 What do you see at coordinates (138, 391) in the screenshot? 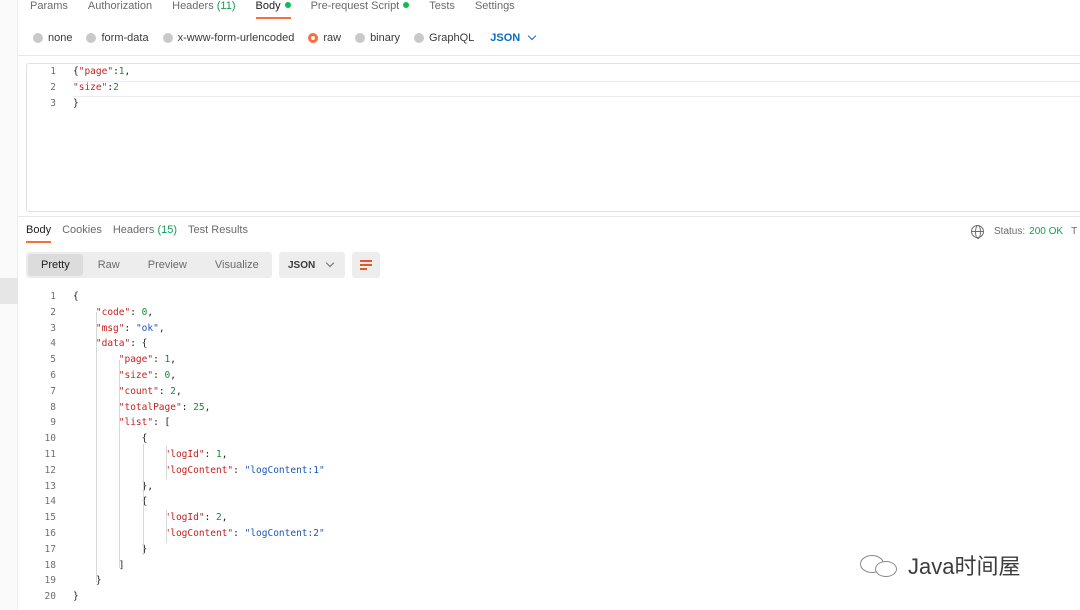
I see `json-key: "count"` at bounding box center [138, 391].